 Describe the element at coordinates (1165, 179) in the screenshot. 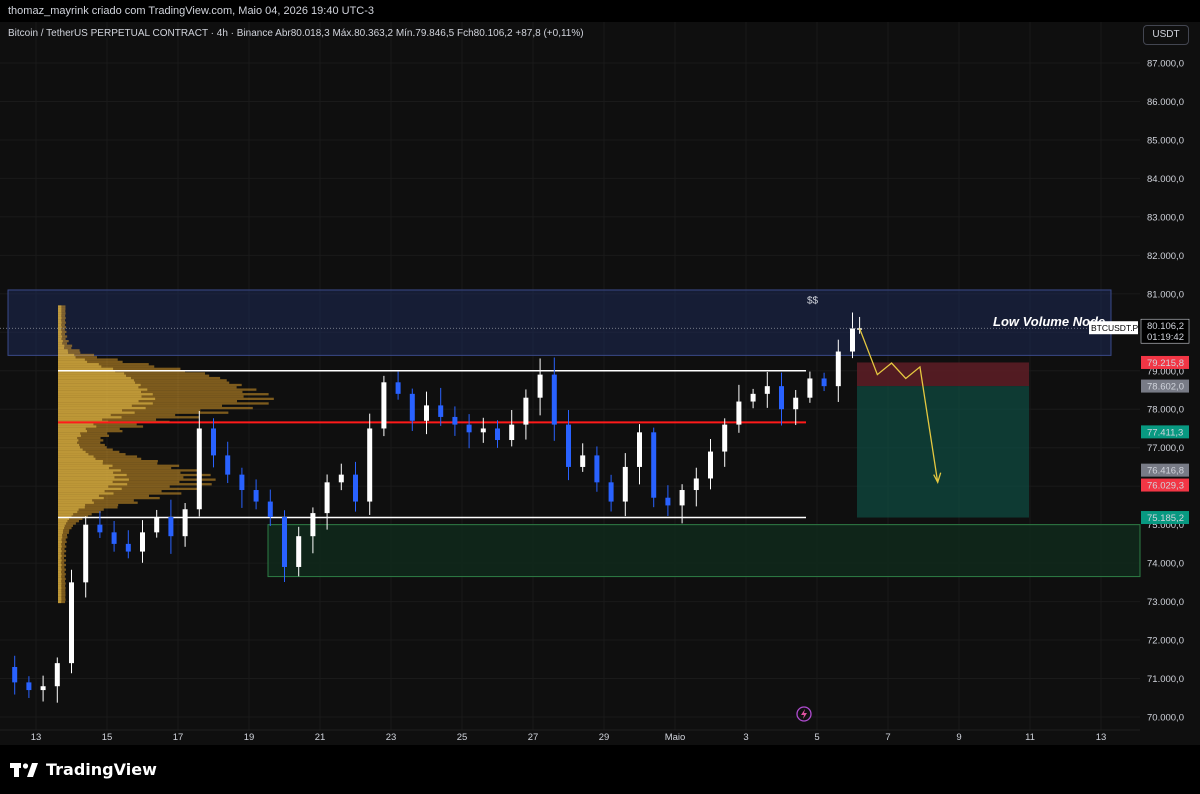

I see `price-tick-label: 84.000,0` at that location.